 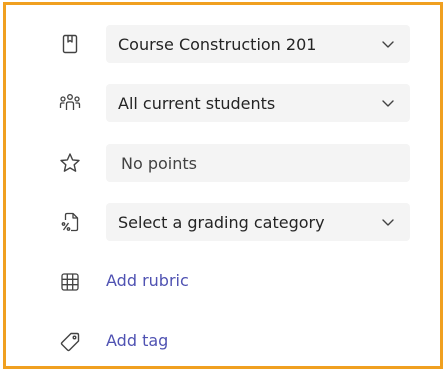 What do you see at coordinates (258, 163) in the screenshot?
I see `points-input: No points` at bounding box center [258, 163].